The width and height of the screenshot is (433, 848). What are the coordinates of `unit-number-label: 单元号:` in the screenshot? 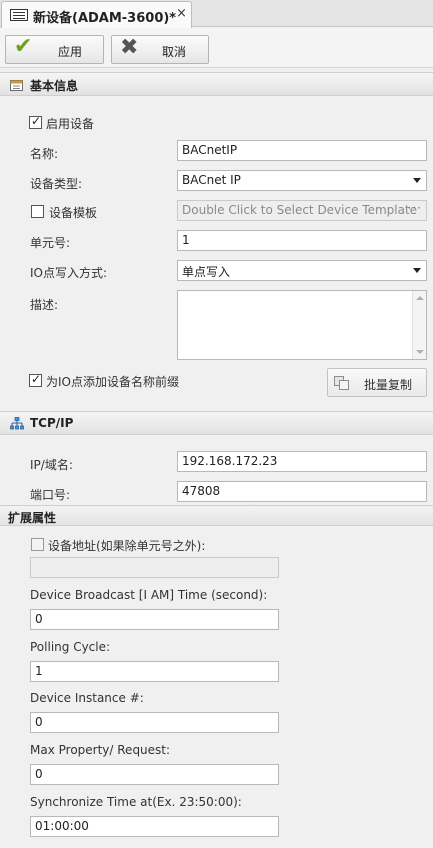 It's located at (50, 243).